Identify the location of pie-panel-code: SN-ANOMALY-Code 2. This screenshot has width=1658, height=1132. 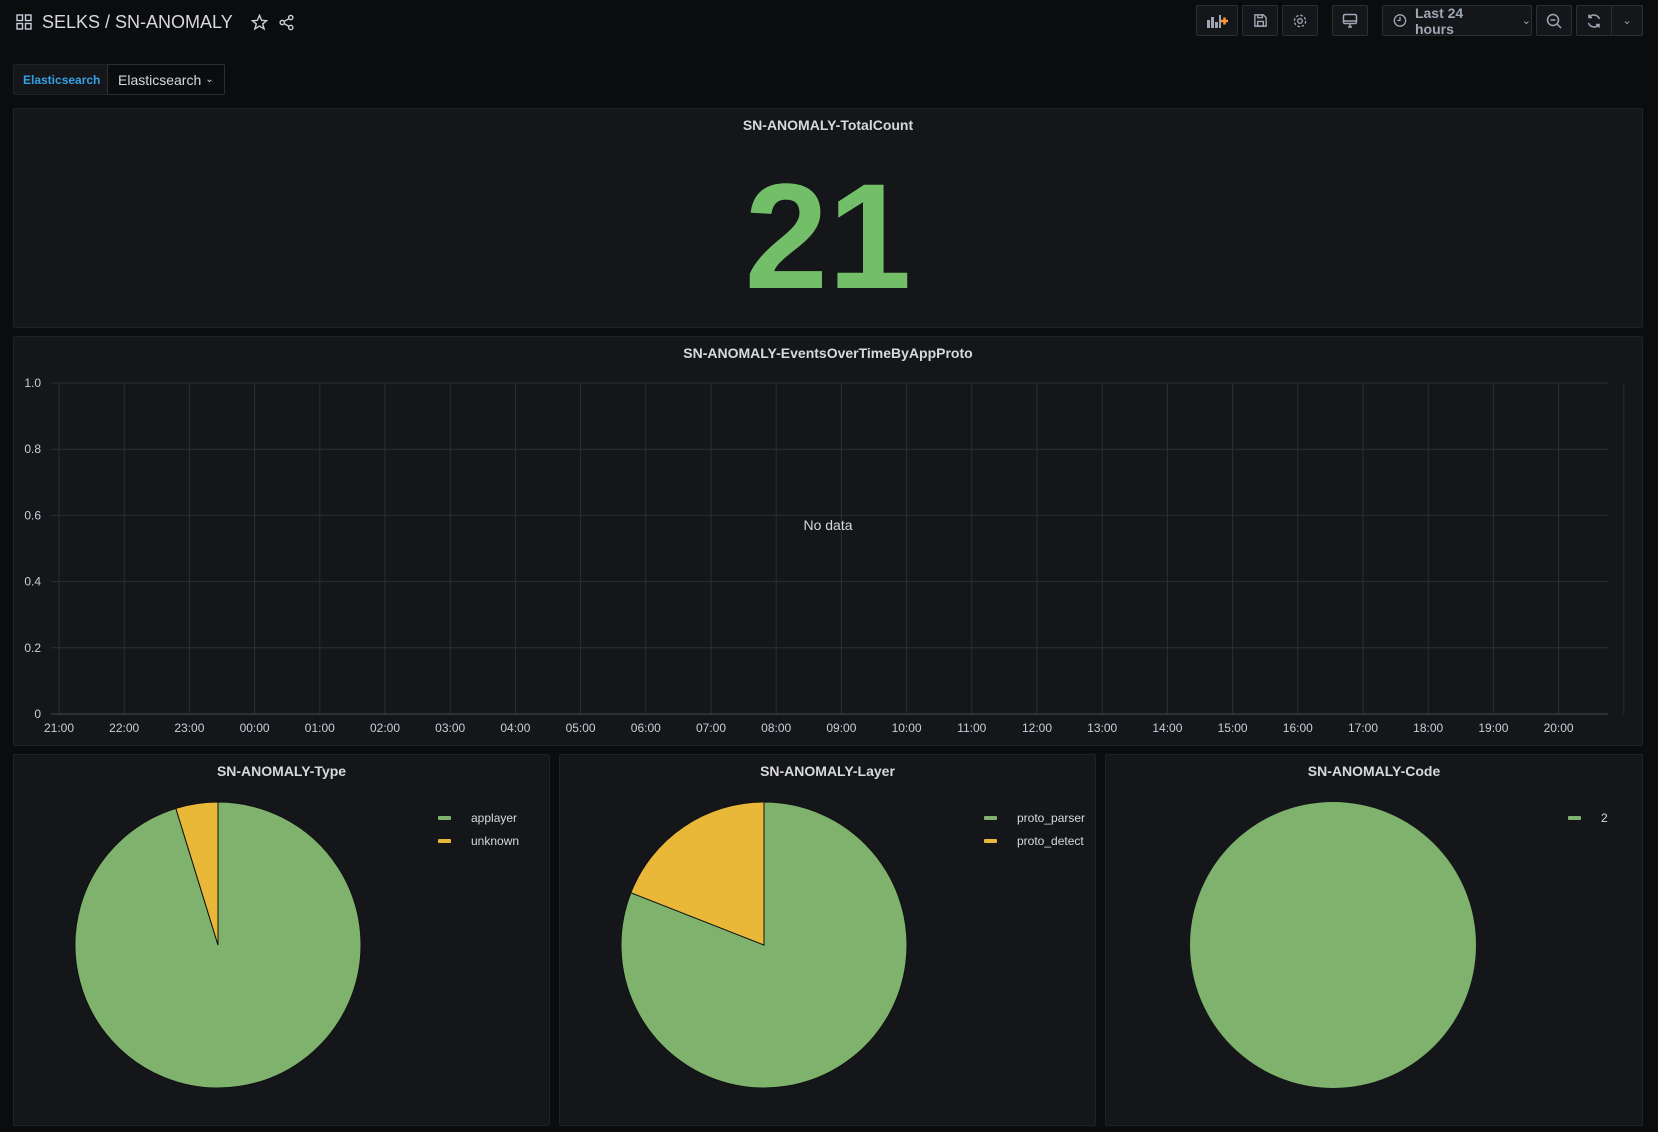
(1374, 940).